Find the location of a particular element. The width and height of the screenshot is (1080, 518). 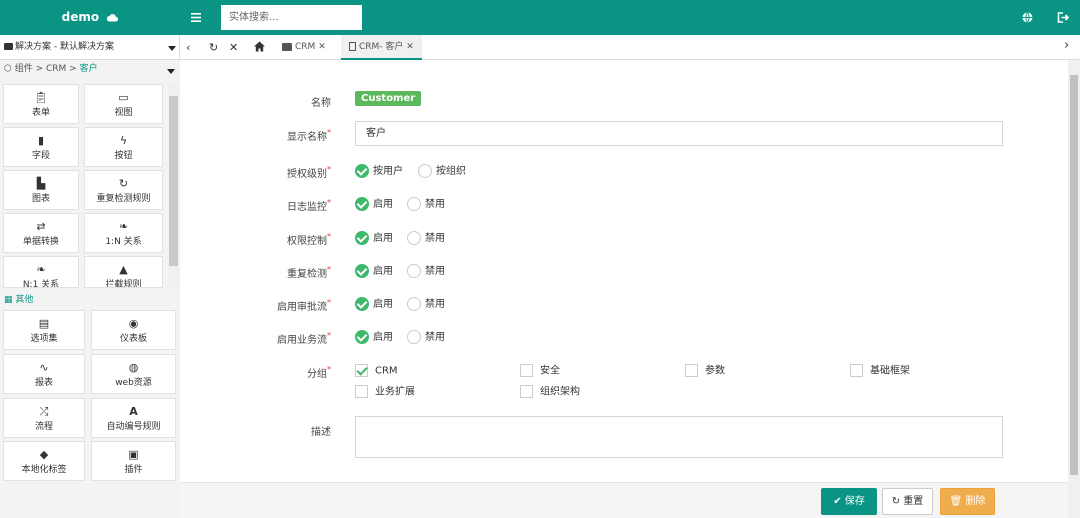

checkbox-group-params: 参数 is located at coordinates (705, 371).